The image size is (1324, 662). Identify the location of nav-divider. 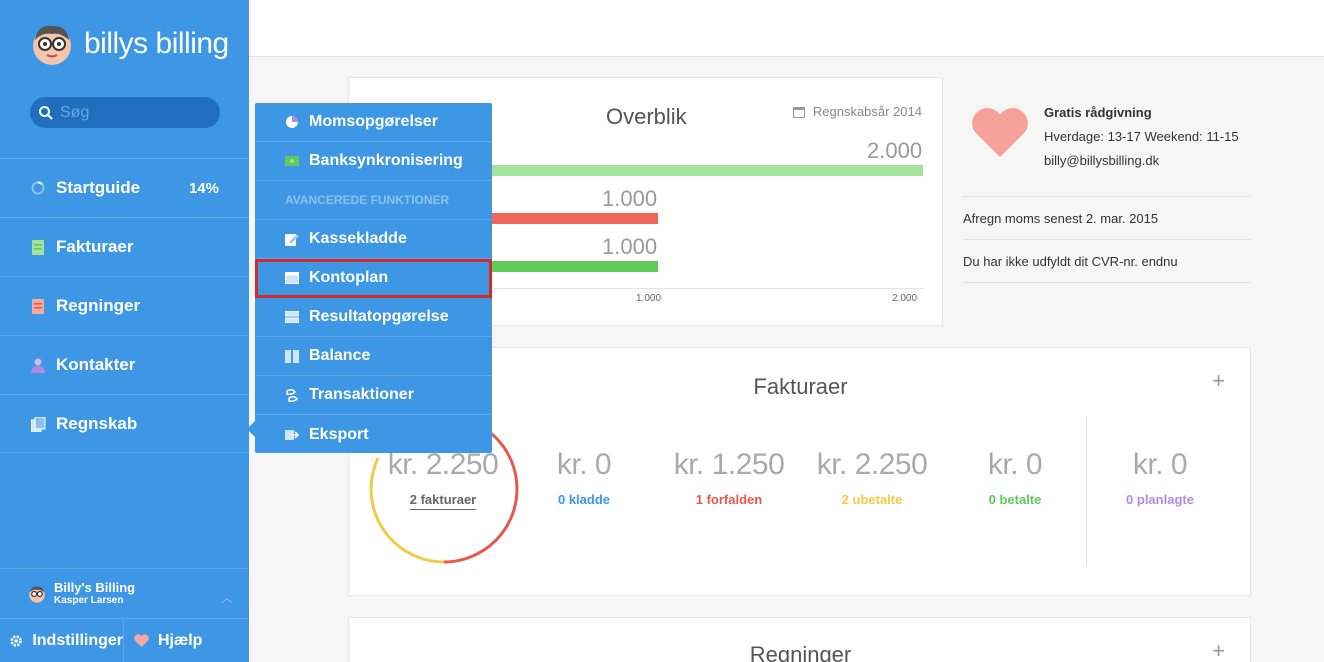
(124, 452).